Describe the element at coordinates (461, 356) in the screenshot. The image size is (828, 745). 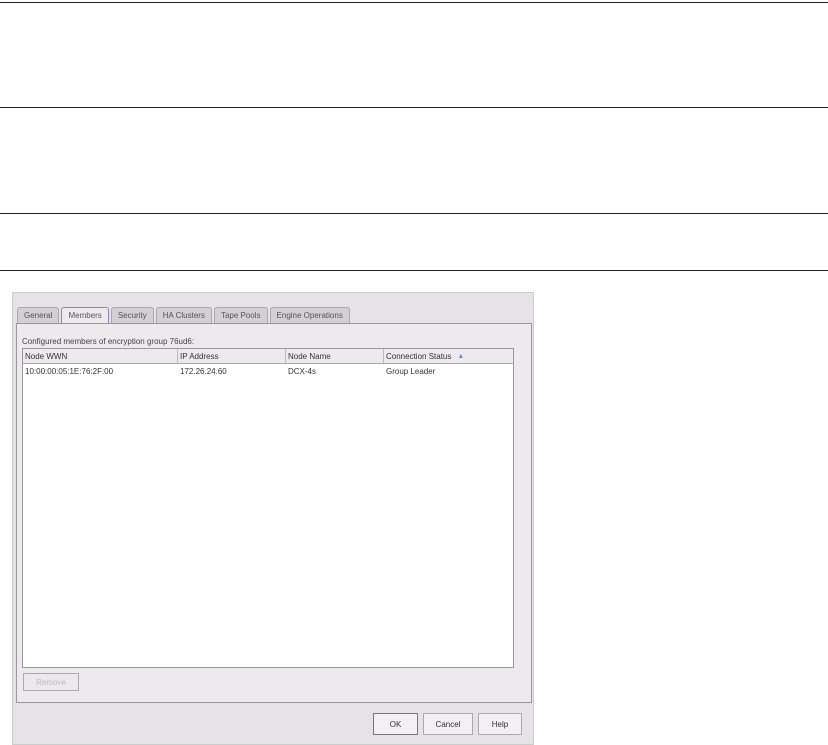
I see `sort-ascending-icon: ▲` at that location.